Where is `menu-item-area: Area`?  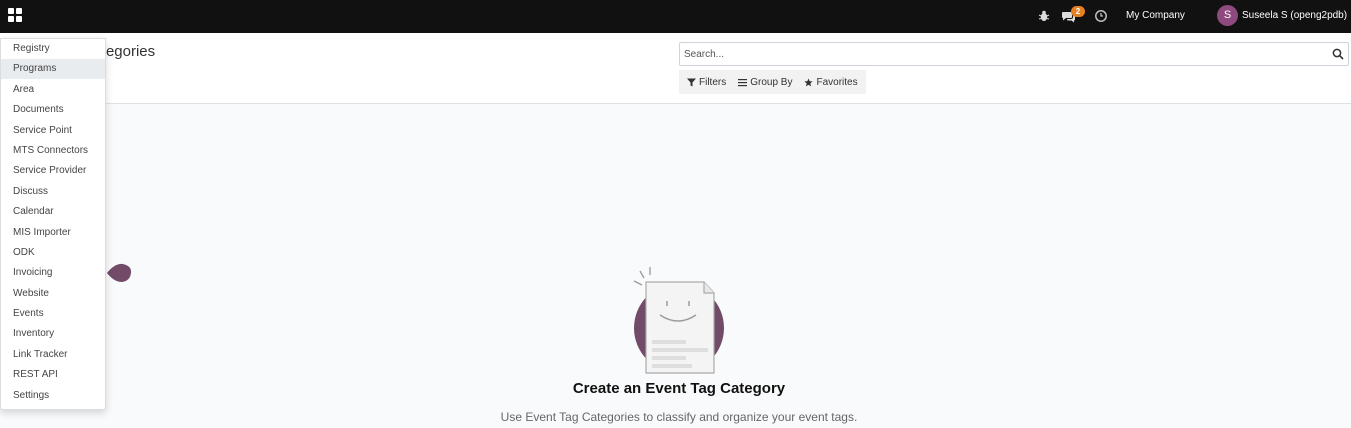 menu-item-area: Area is located at coordinates (53, 90).